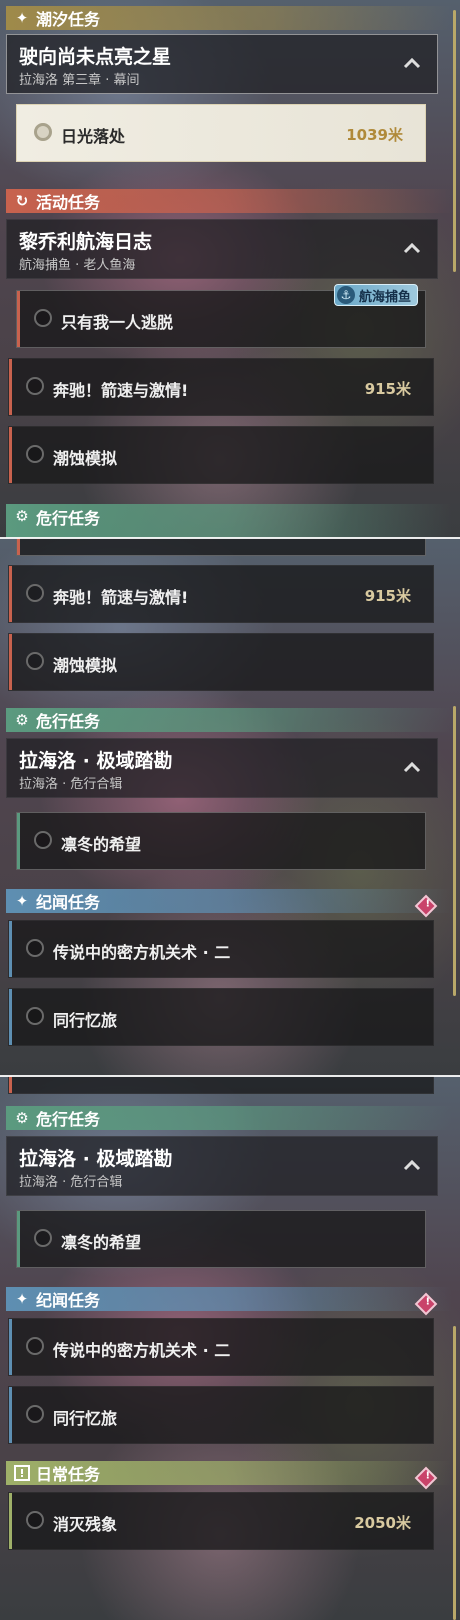 This screenshot has width=460, height=1620. Describe the element at coordinates (68, 721) in the screenshot. I see `section-title: 危行任务` at that location.